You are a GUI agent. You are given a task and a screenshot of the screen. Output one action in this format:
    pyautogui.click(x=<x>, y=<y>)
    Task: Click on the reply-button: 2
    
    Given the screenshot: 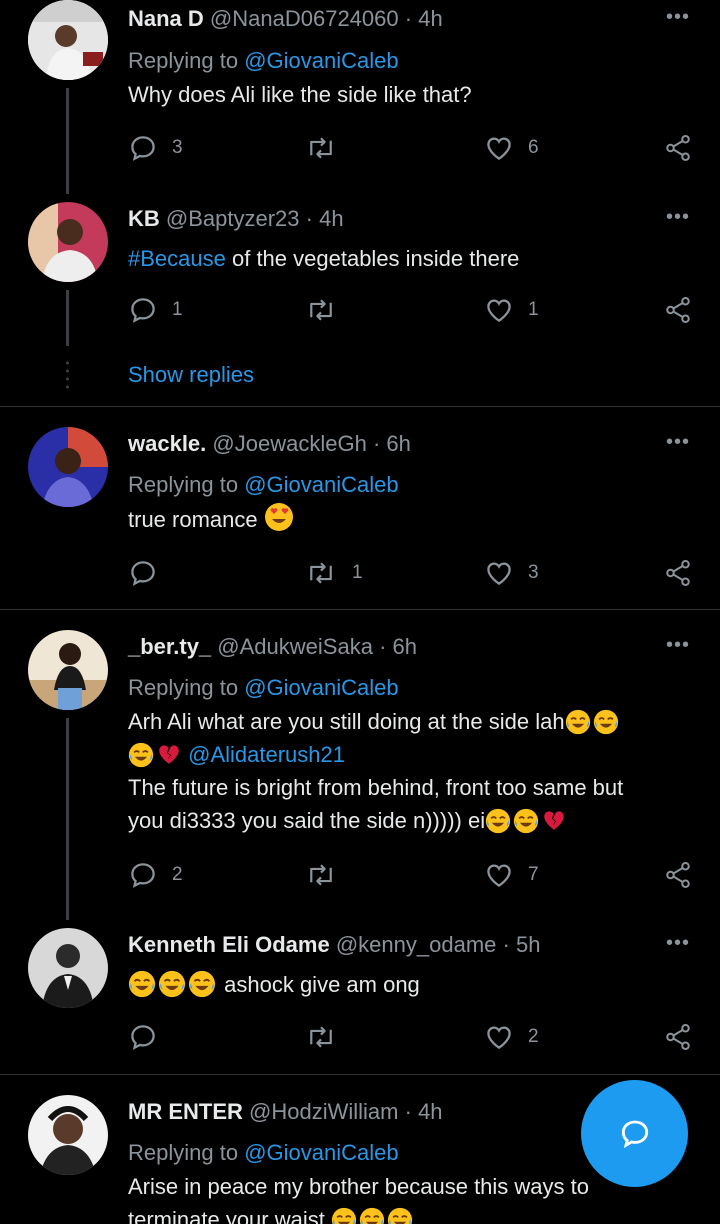 What is the action you would take?
    pyautogui.click(x=155, y=875)
    